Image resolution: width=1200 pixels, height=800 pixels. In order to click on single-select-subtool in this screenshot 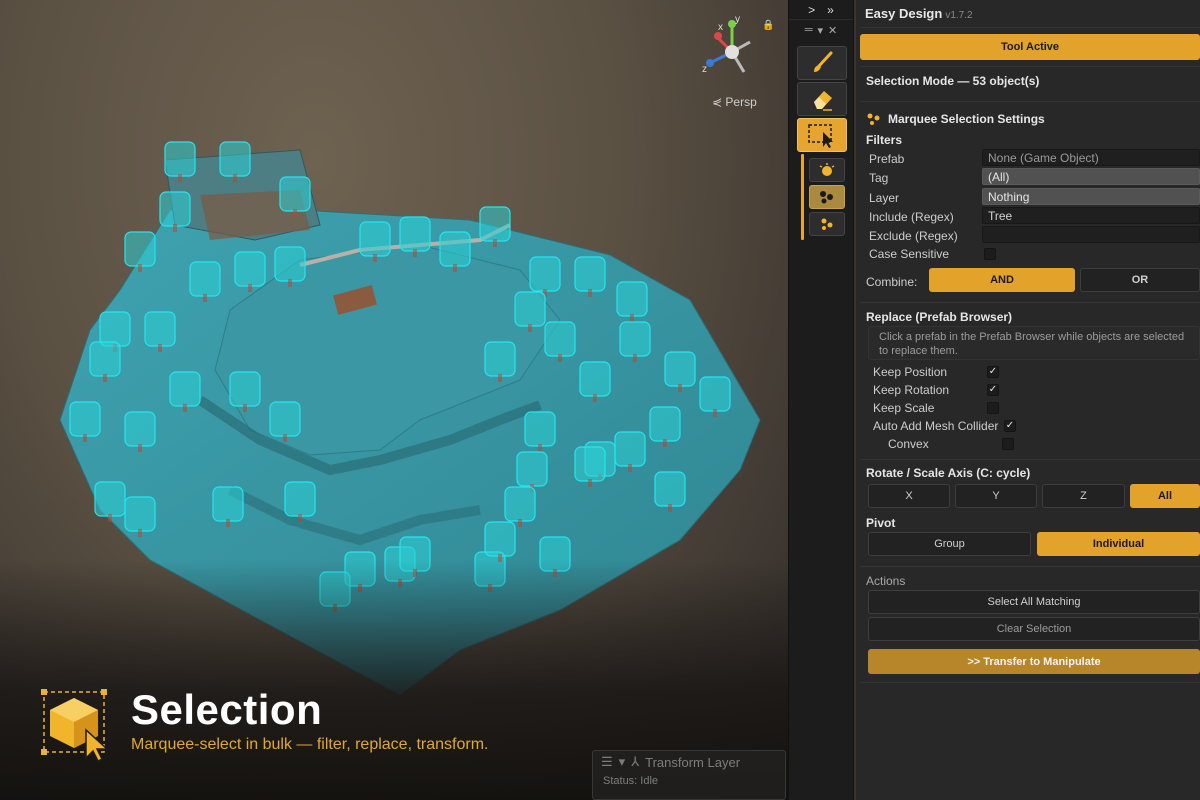, I will do `click(827, 170)`.